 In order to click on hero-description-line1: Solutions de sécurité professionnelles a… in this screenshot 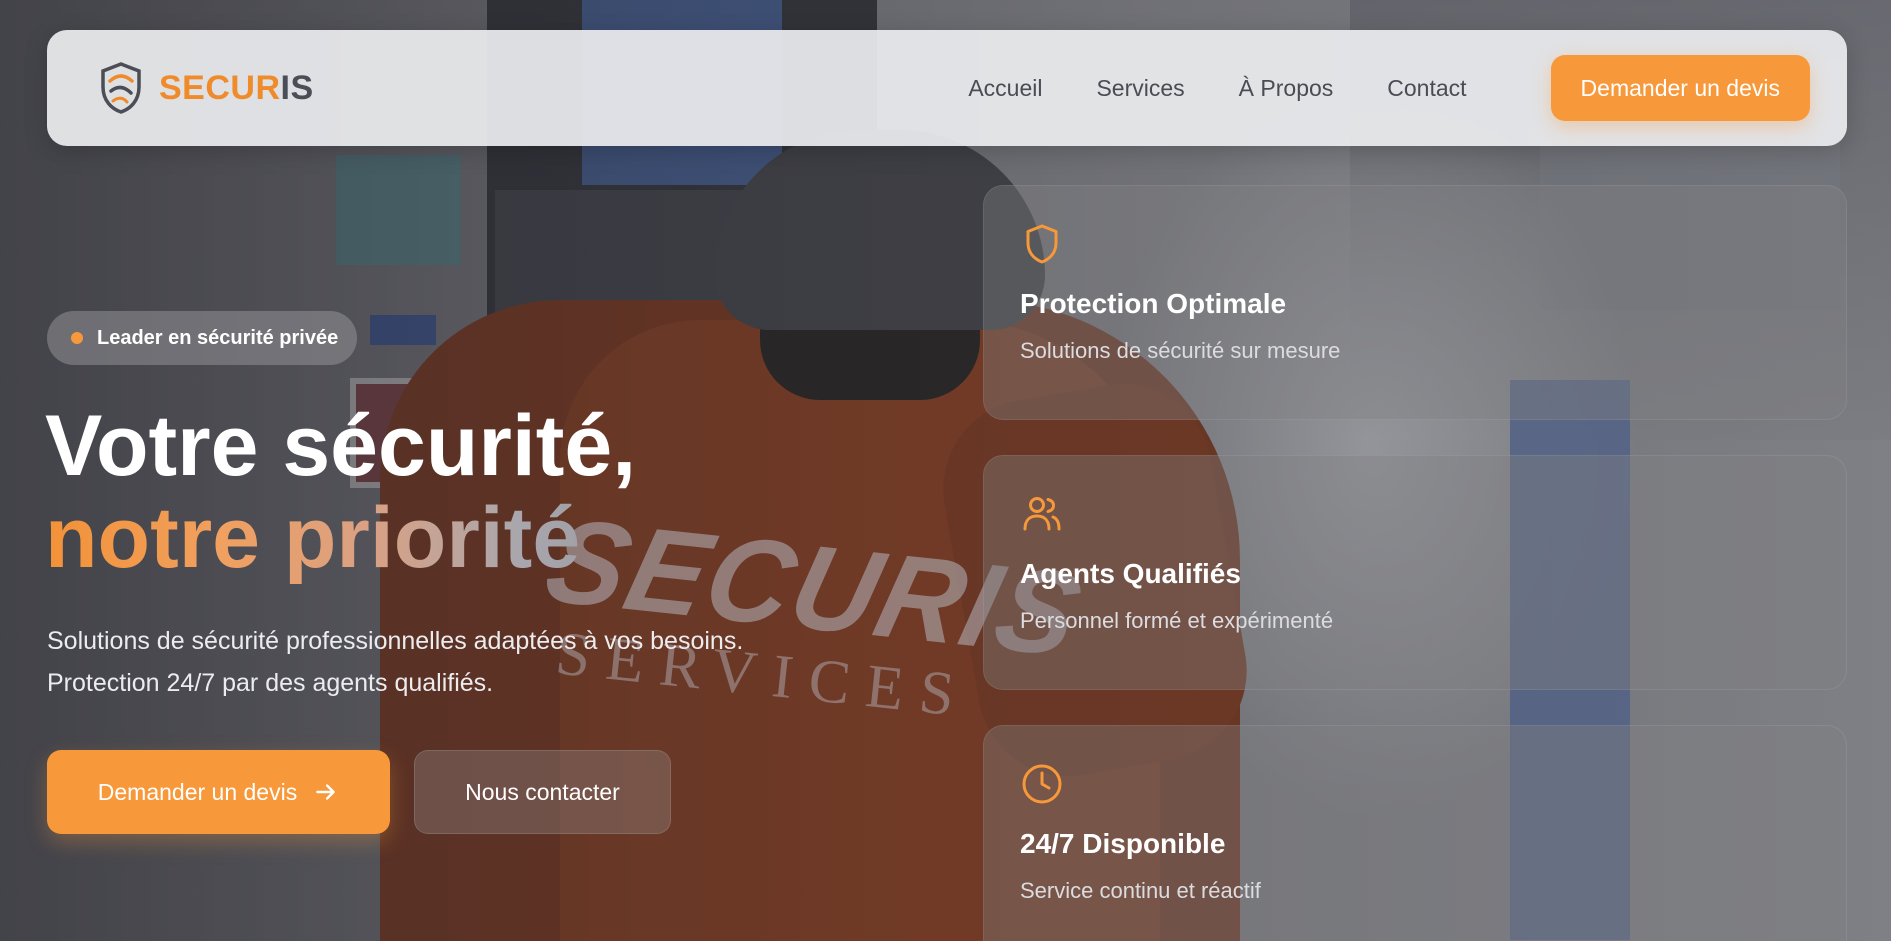, I will do `click(395, 641)`.